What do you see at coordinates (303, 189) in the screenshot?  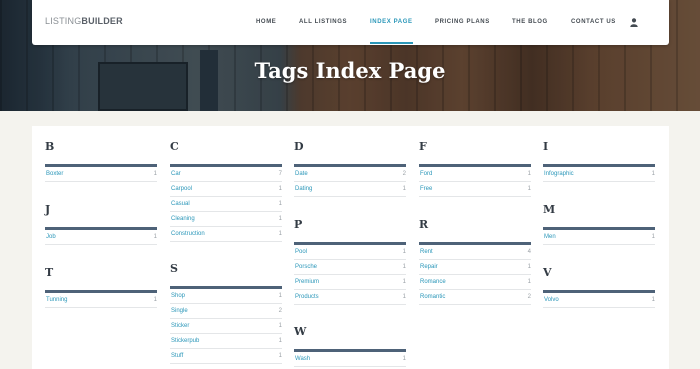 I see `tag-link: Dating` at bounding box center [303, 189].